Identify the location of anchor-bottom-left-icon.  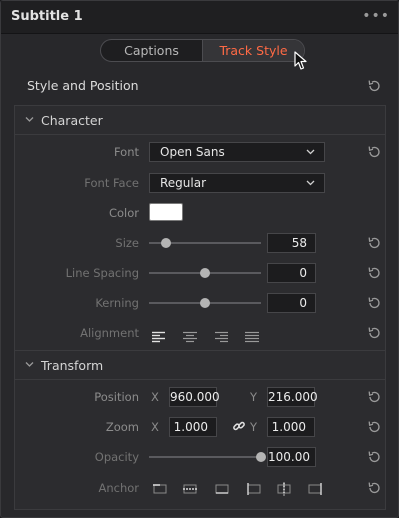
(254, 488).